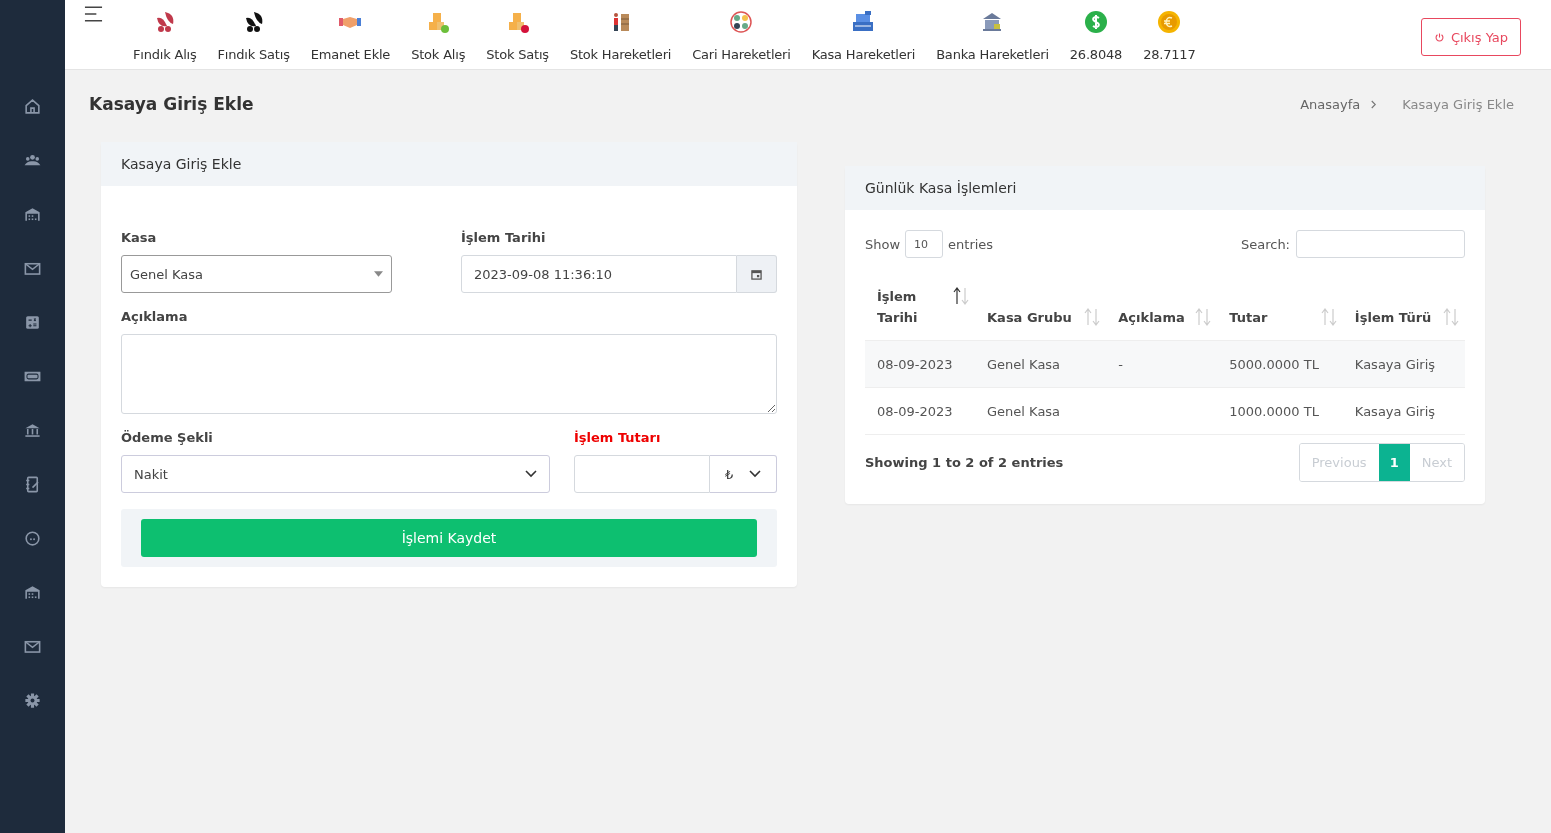  What do you see at coordinates (167, 437) in the screenshot?
I see `field-label: Ödeme Şekli` at bounding box center [167, 437].